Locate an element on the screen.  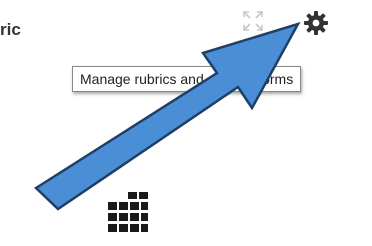
tooltip: Manage rubrics and grading forms is located at coordinates (187, 79).